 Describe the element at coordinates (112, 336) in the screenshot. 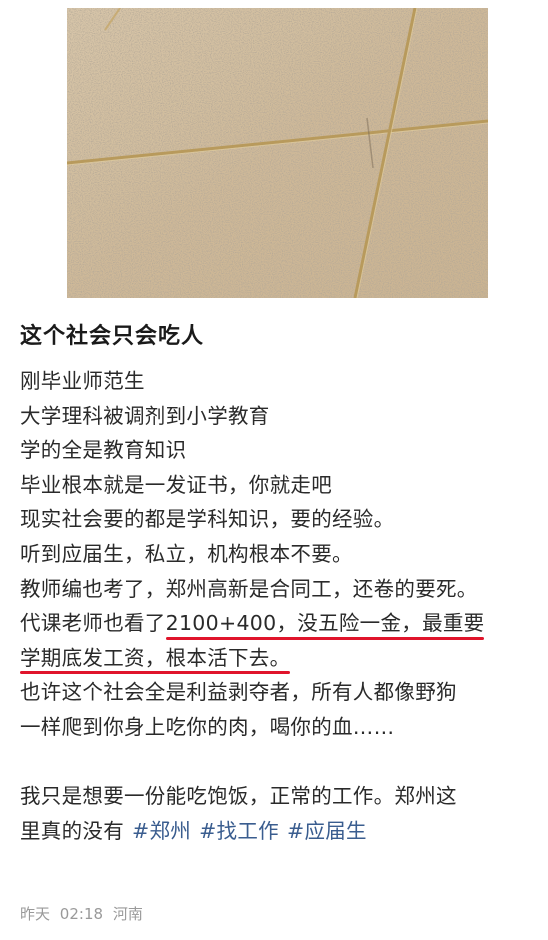

I see `post-title: 这个社会只会吃人` at that location.